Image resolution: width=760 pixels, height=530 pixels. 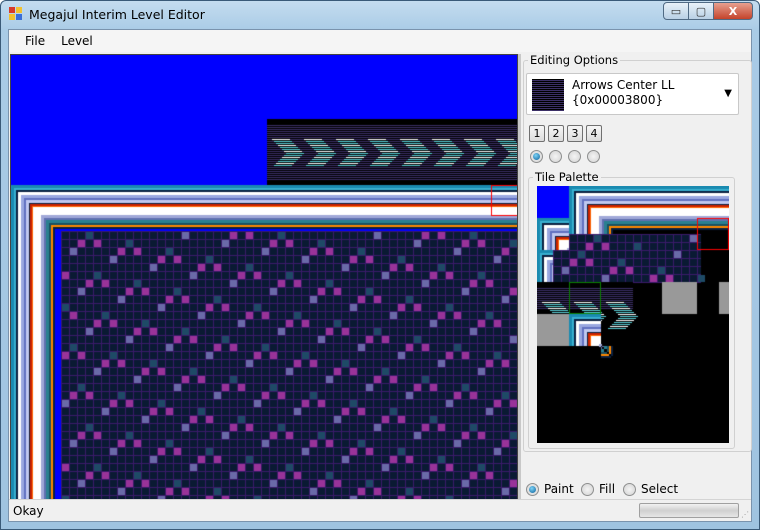 I want to click on tool-fill-label: Fill, so click(x=607, y=489).